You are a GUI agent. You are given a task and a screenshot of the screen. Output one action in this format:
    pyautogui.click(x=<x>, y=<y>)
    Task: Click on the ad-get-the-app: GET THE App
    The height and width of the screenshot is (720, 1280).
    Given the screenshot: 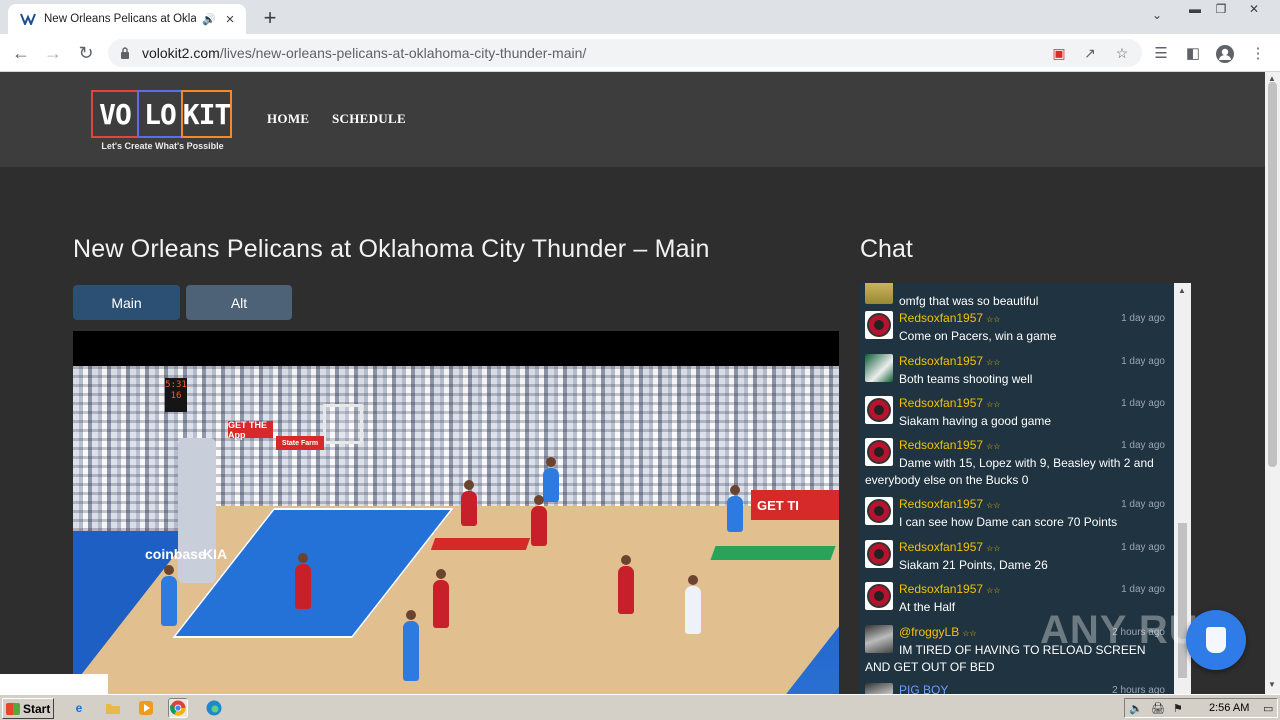 What is the action you would take?
    pyautogui.click(x=250, y=430)
    